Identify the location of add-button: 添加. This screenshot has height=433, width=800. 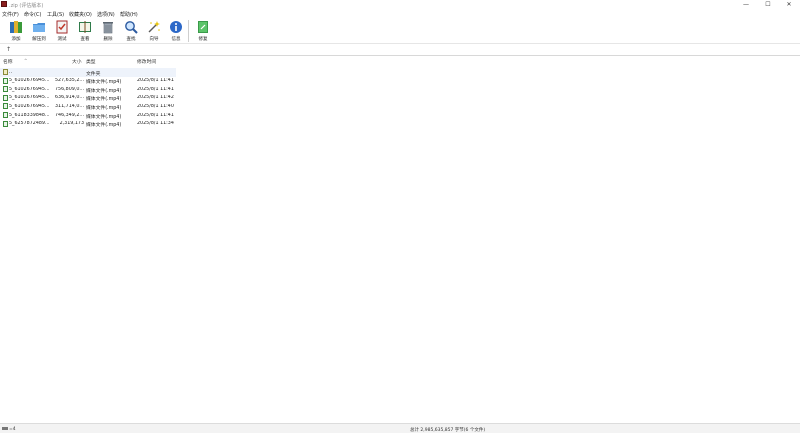
(16, 31).